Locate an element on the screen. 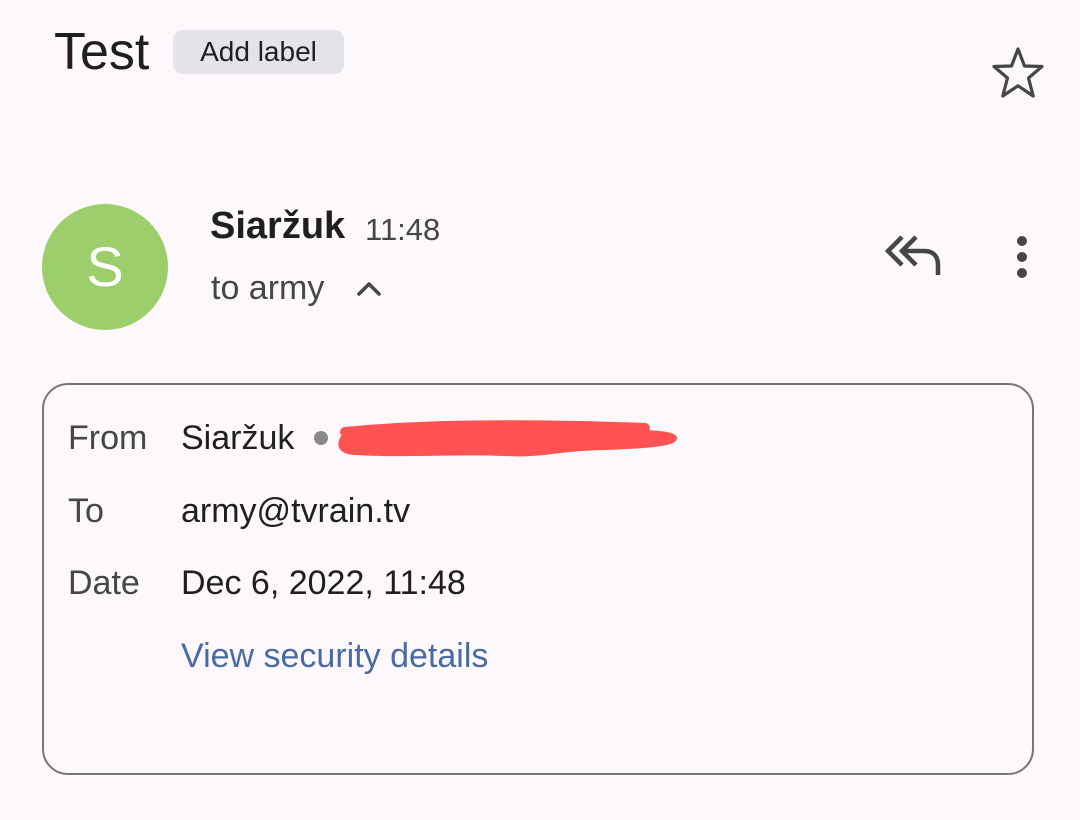 The width and height of the screenshot is (1080, 820). more-vert-icon is located at coordinates (1022, 257).